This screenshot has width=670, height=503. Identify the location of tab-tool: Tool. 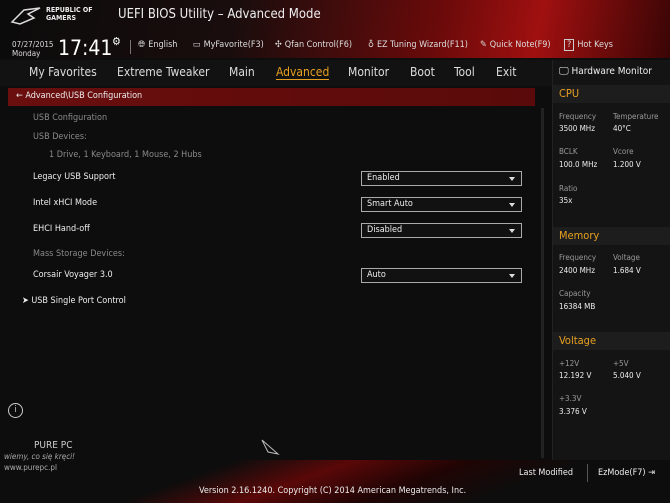
(464, 72).